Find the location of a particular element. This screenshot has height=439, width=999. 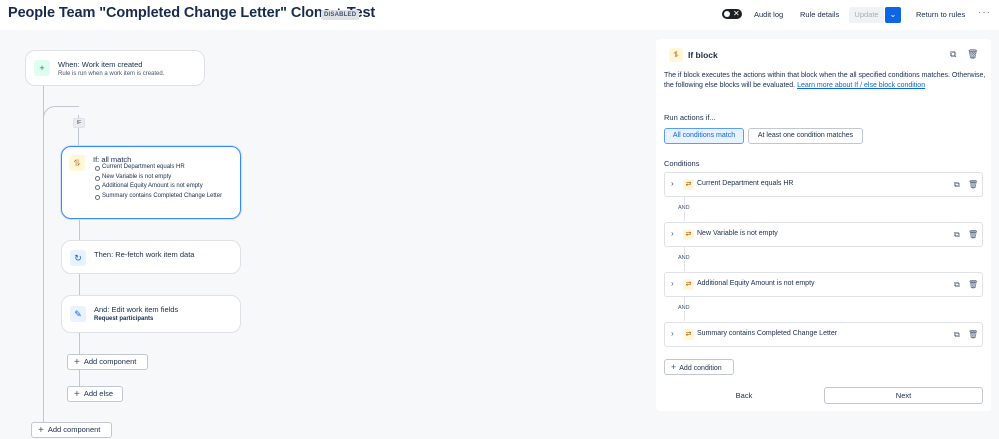

condition-row: › ⇄ New Variable is not empty ⧉ 🗑 is located at coordinates (823, 234).